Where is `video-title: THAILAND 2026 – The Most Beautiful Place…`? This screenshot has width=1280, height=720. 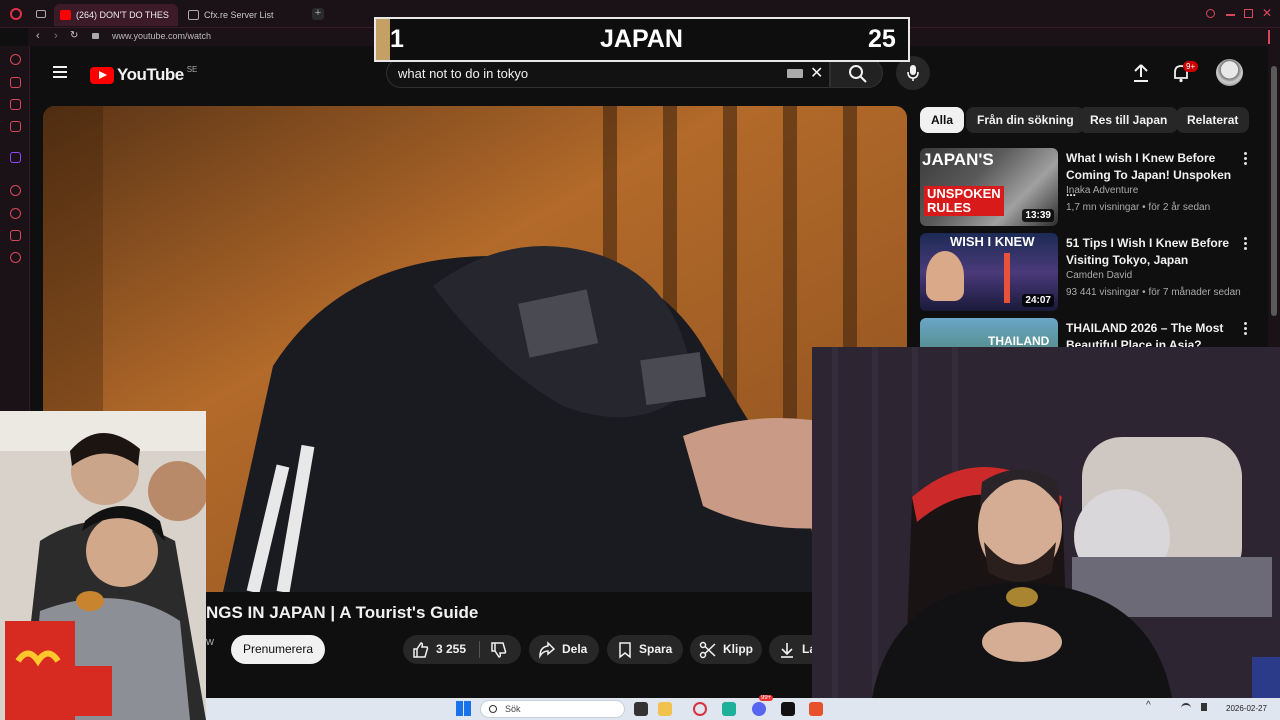
video-title: THAILAND 2026 – The Most Beautiful Place… is located at coordinates (1151, 333).